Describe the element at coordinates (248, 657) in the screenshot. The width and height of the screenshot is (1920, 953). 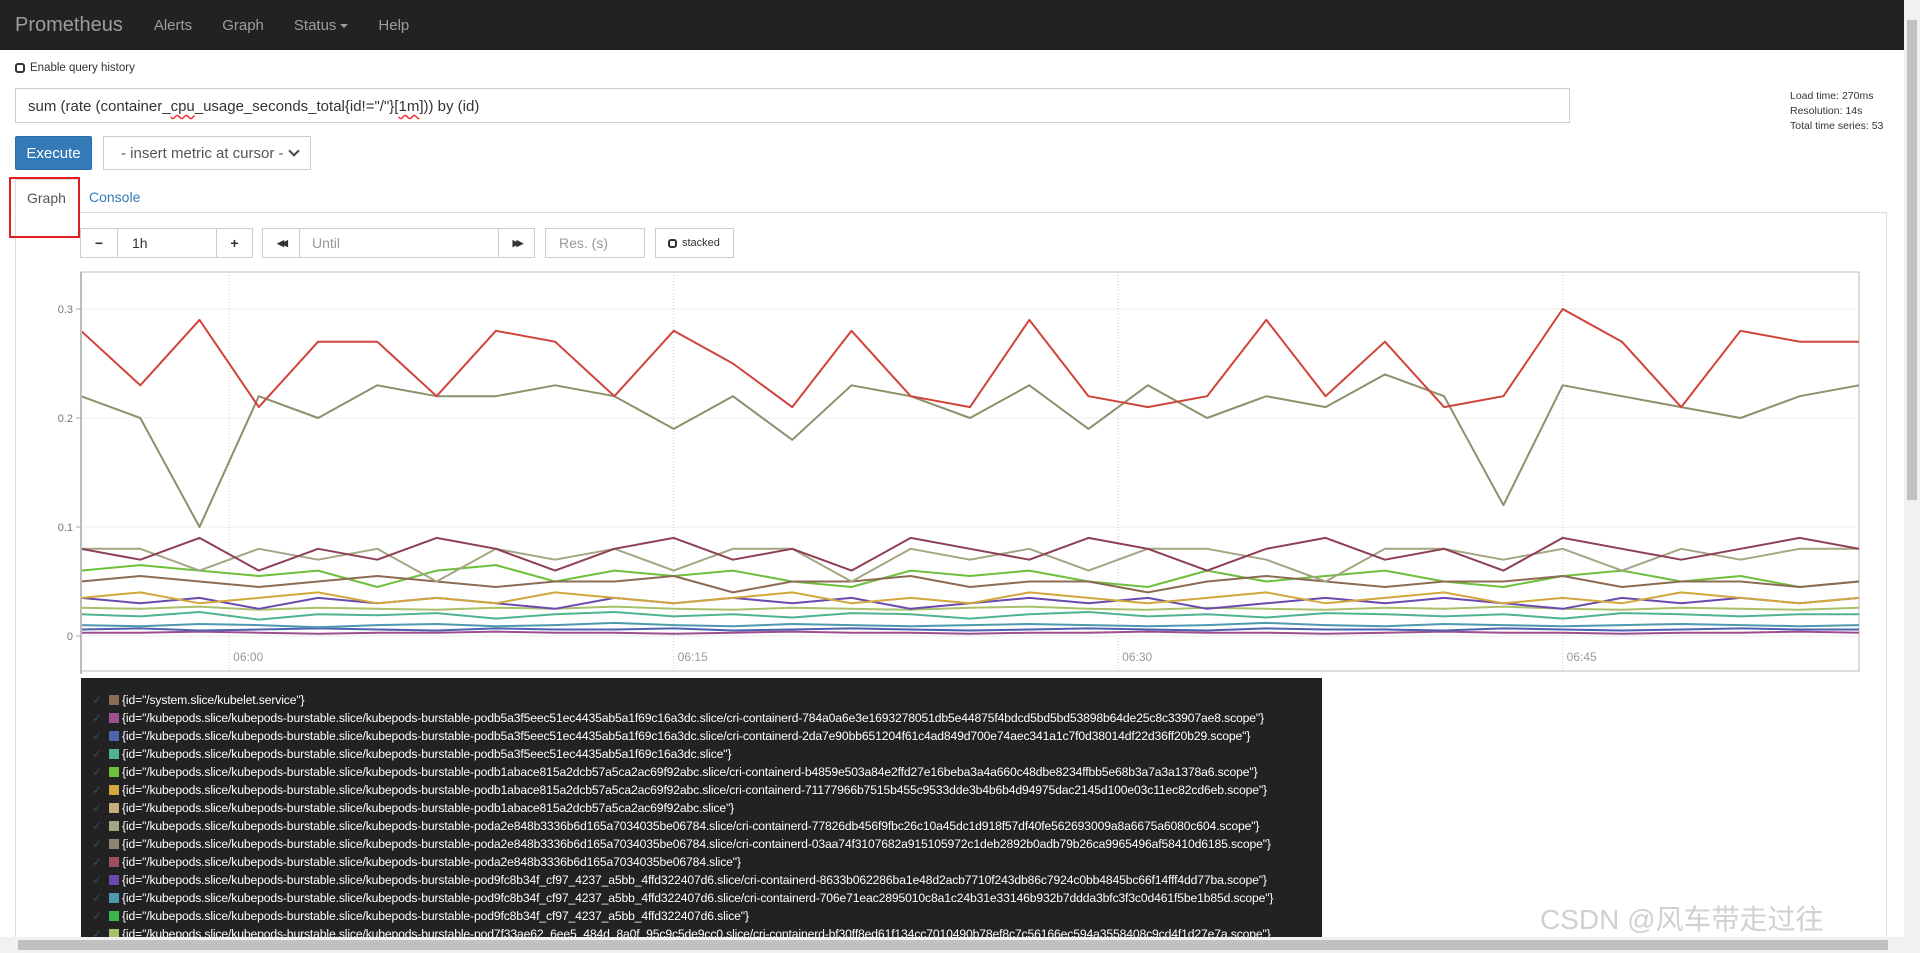
I see `x-tick-label: 06:00` at that location.